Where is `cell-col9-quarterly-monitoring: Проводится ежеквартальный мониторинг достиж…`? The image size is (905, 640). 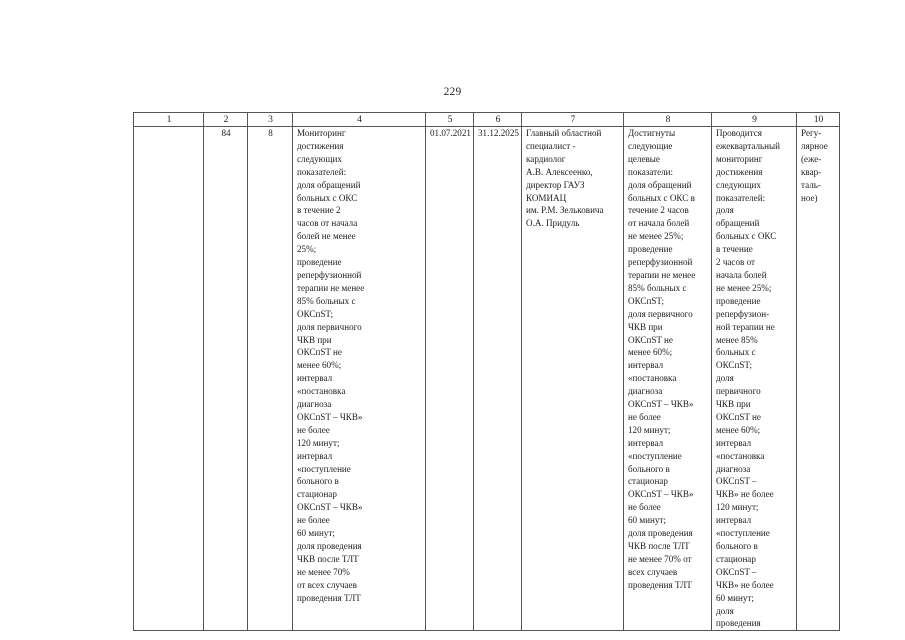
cell-col9-quarterly-monitoring: Проводится ежеквартальный мониторинг достиж… is located at coordinates (754, 378).